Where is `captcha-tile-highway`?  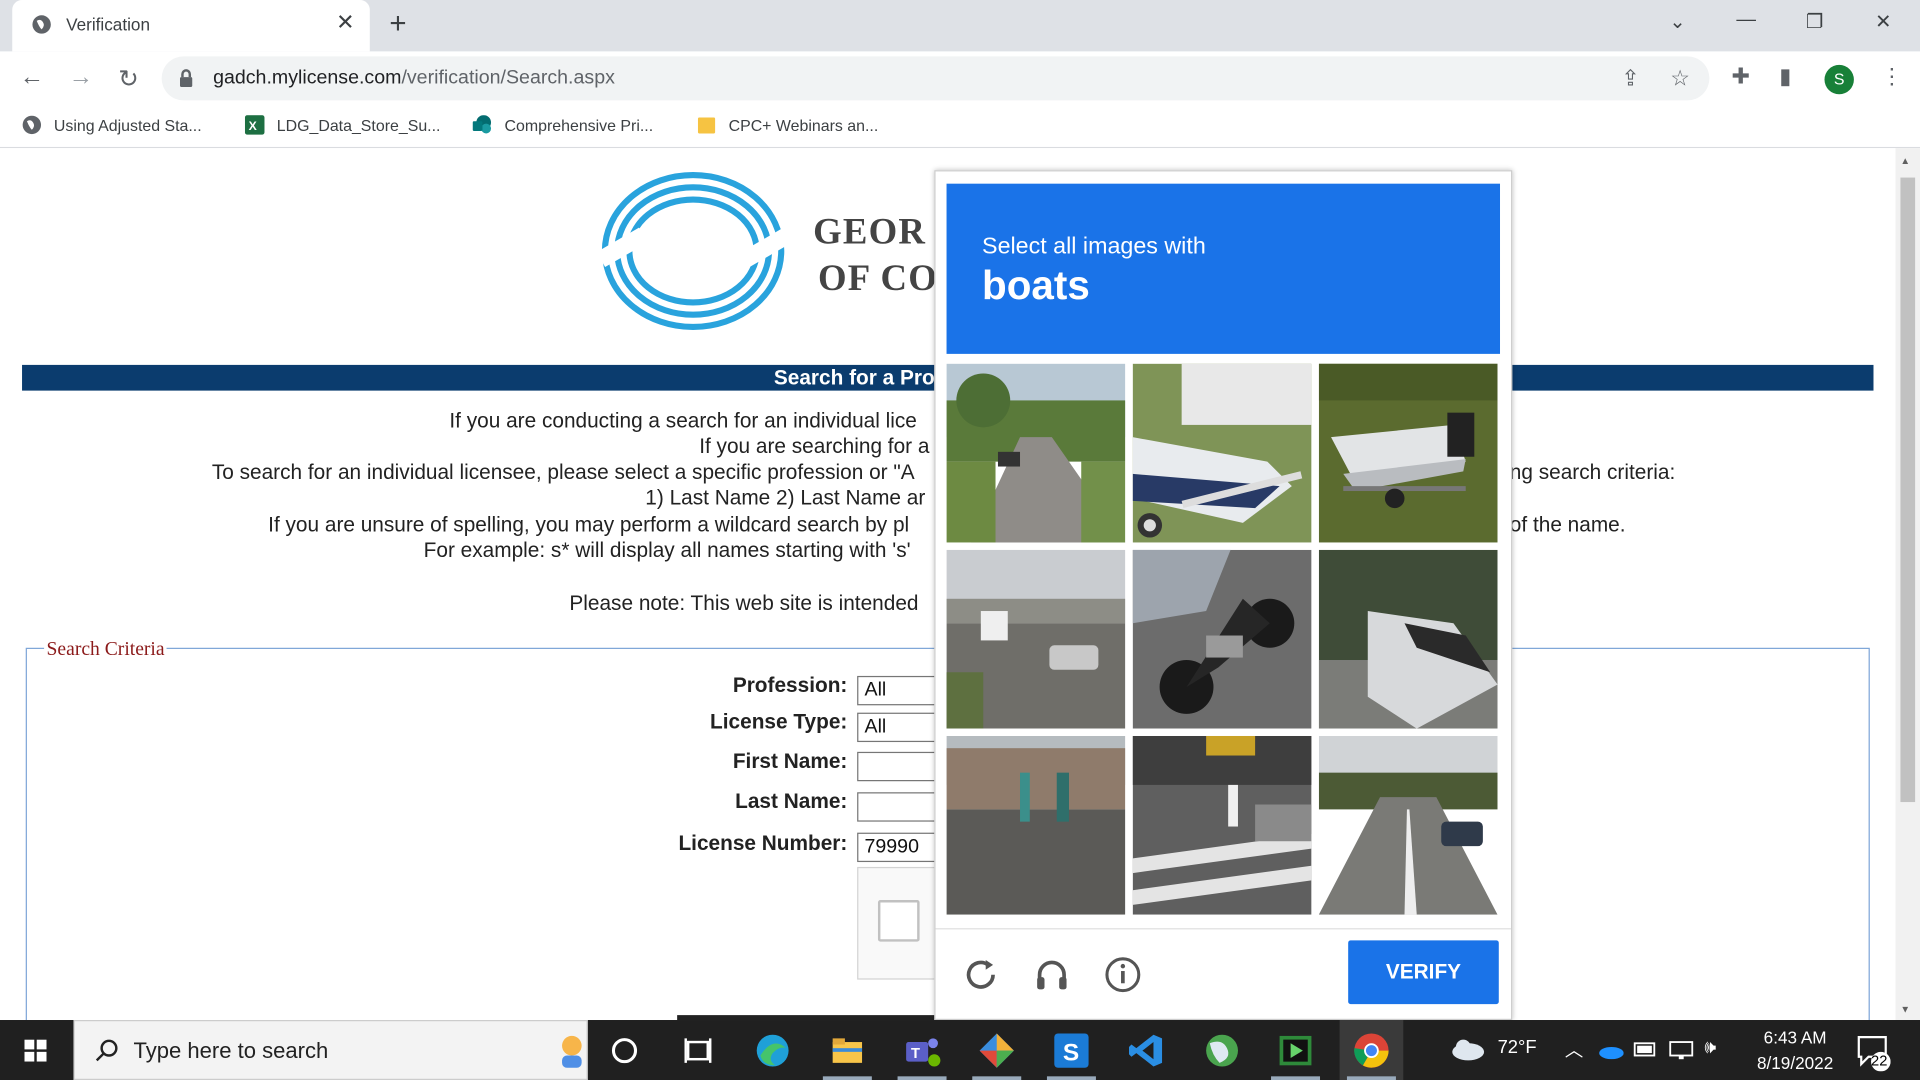
captcha-tile-highway is located at coordinates (1036, 639).